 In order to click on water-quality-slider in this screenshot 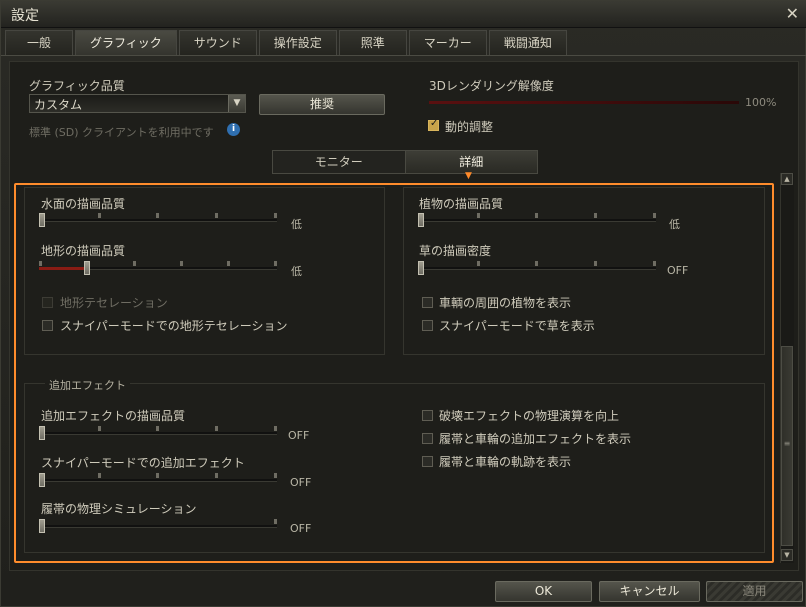, I will do `click(158, 220)`.